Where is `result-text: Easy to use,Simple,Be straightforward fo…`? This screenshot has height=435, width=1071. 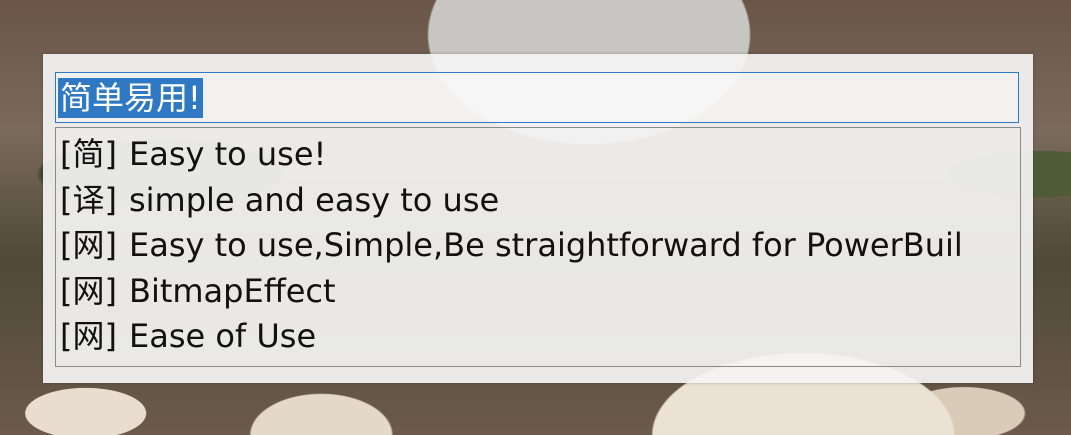
result-text: Easy to use,Simple,Be straightforward fo… is located at coordinates (545, 245).